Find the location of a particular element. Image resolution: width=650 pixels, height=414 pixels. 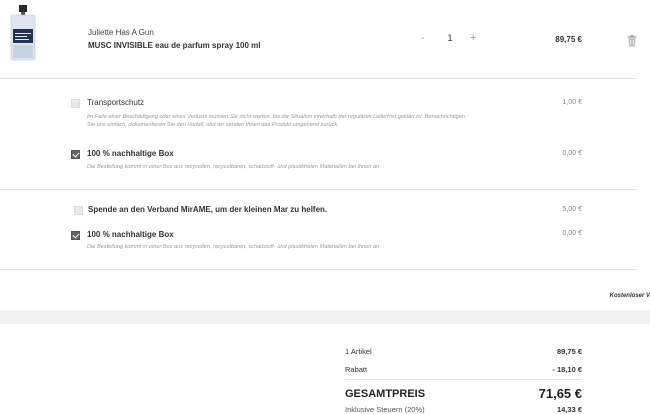

tax-value: 14,33 € is located at coordinates (569, 409).